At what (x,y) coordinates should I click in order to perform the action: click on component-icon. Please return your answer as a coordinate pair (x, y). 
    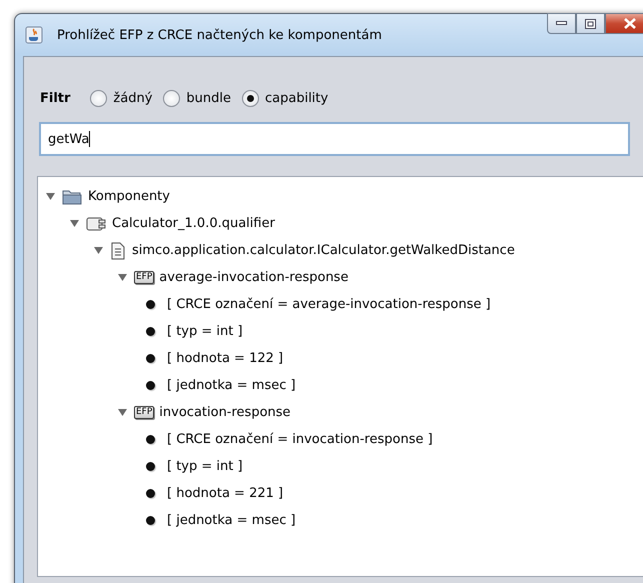
    Looking at the image, I should click on (96, 224).